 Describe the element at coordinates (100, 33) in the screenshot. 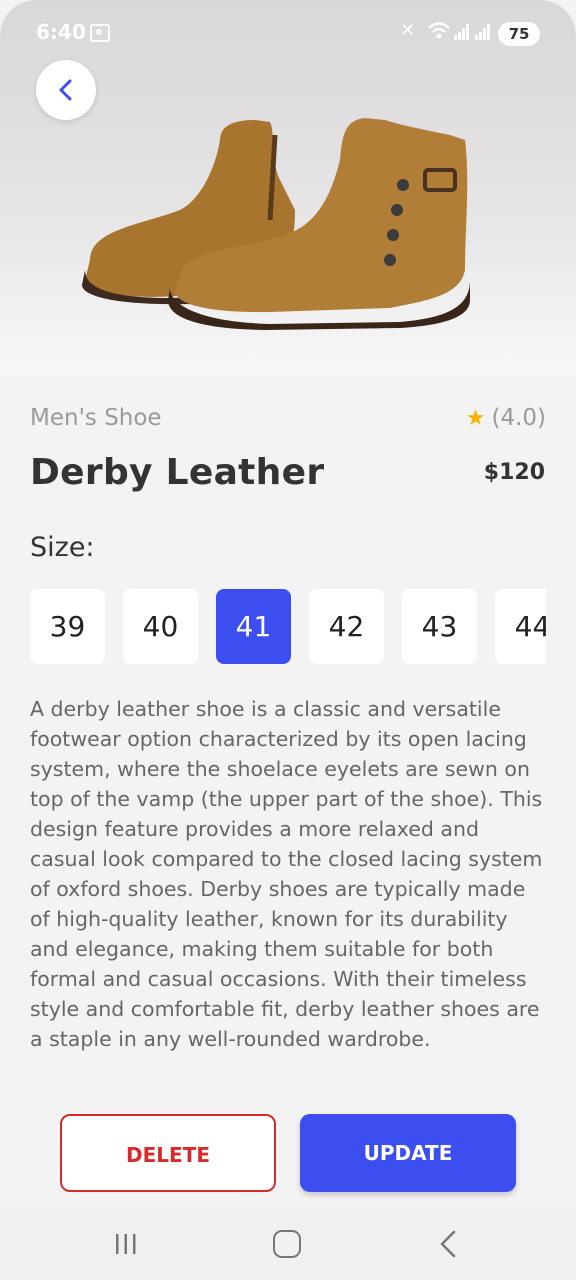

I see `screen-record-icon` at that location.